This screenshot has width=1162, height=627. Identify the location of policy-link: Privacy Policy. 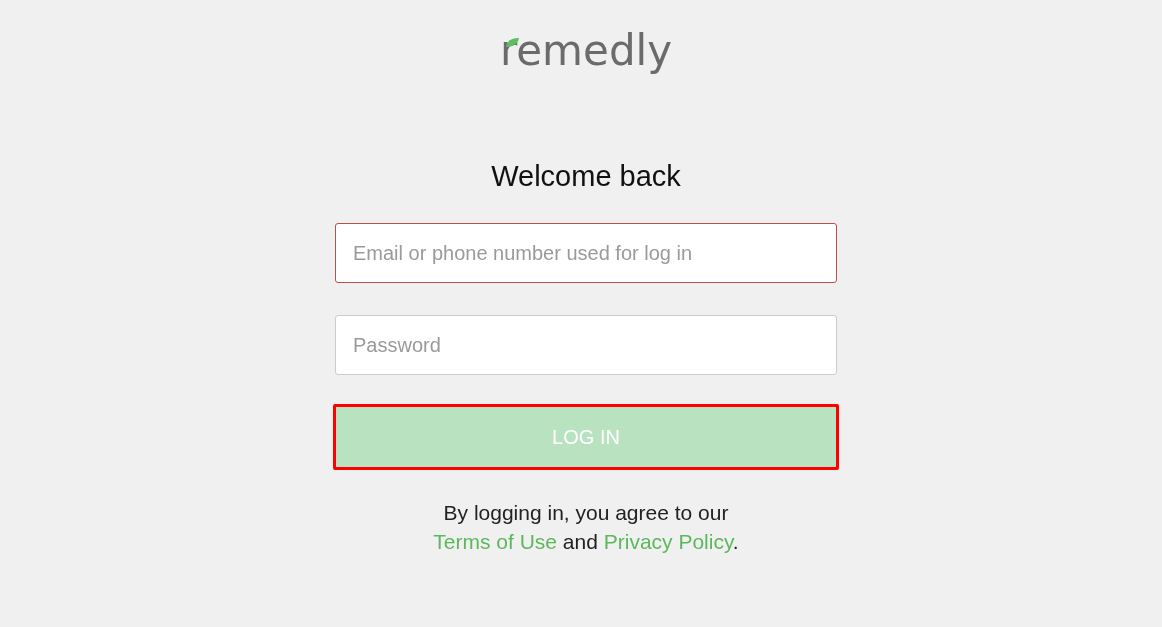
(668, 541).